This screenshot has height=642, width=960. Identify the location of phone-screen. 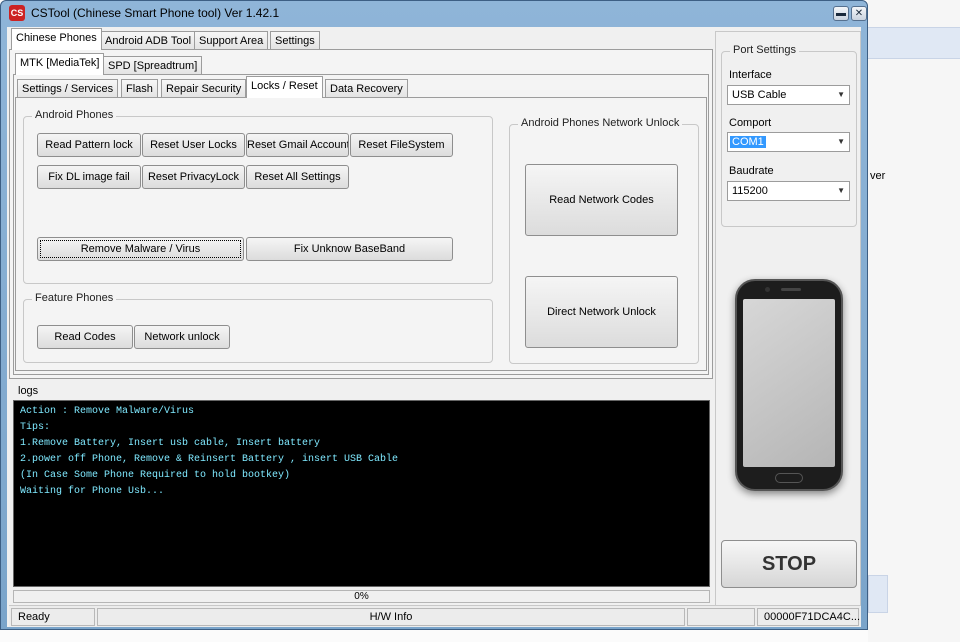
(789, 383).